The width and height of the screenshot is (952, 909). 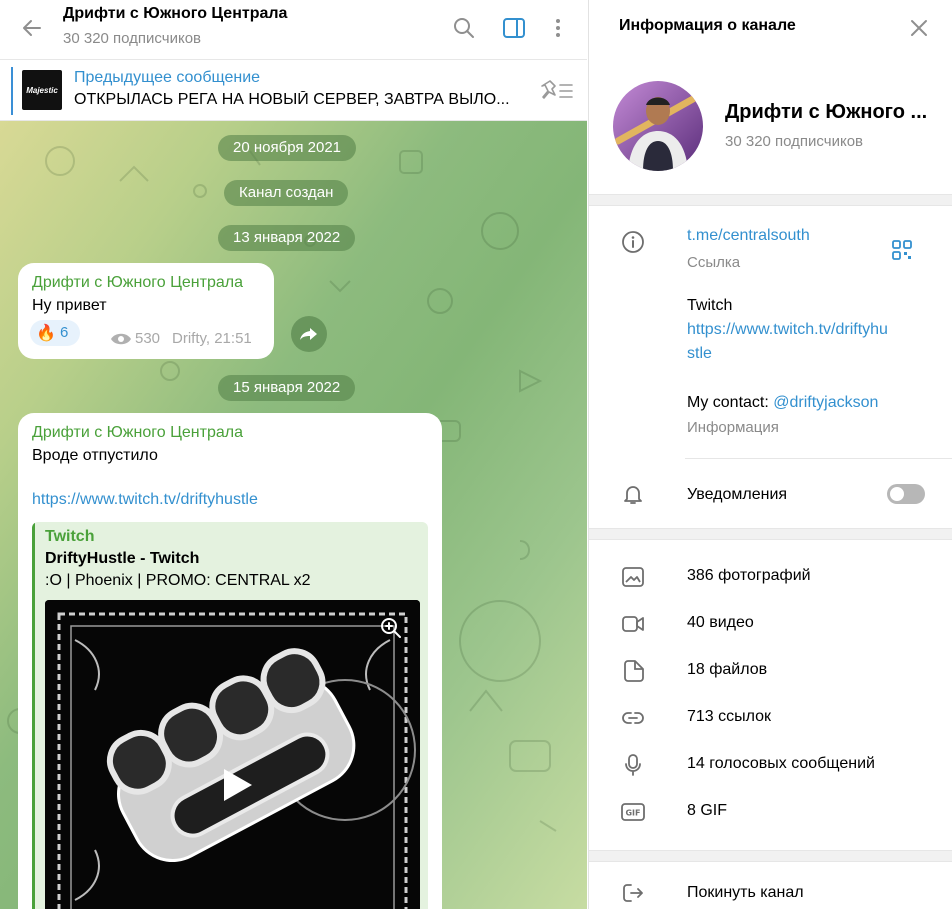 What do you see at coordinates (287, 148) in the screenshot?
I see `date-separator: 20 ноября 2021` at bounding box center [287, 148].